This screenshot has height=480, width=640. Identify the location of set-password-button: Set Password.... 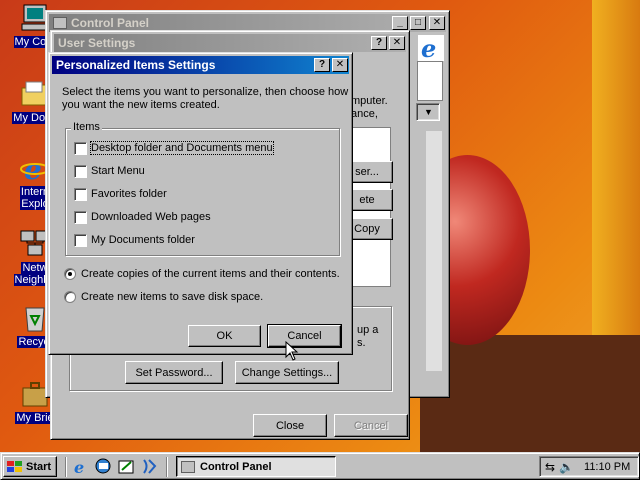
(174, 372).